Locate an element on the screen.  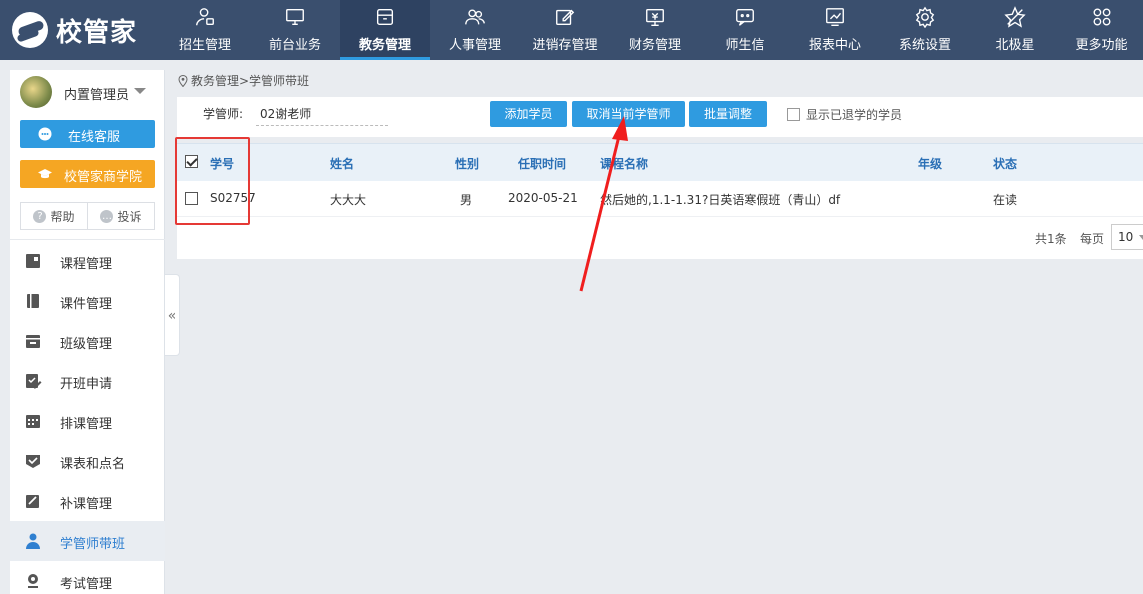
column-header-name: 姓名 is located at coordinates (342, 163).